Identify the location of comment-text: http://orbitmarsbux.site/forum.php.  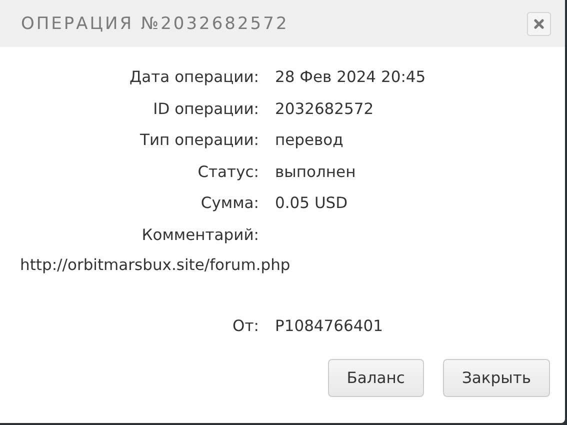
(156, 265).